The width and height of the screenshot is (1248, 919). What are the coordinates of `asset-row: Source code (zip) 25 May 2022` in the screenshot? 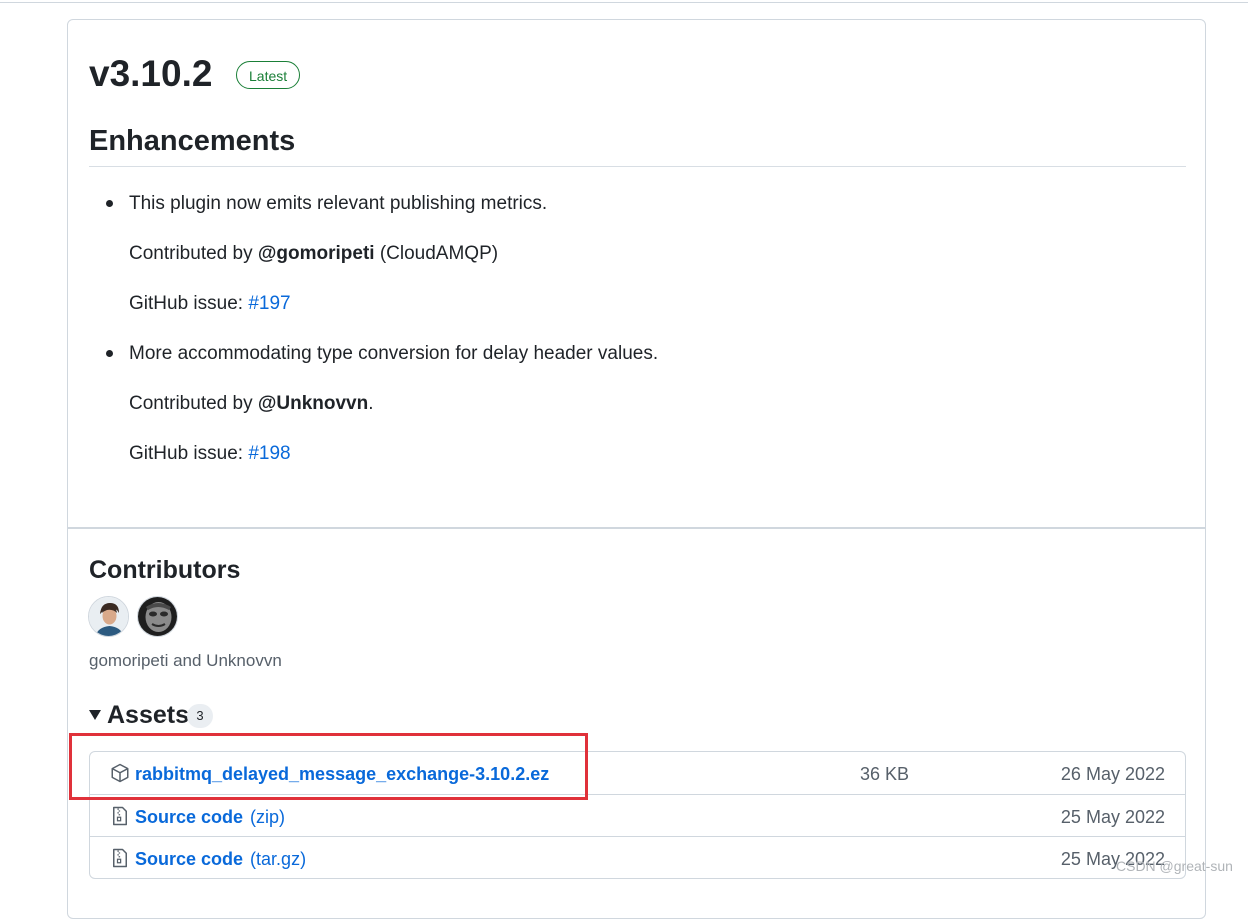 It's located at (637, 815).